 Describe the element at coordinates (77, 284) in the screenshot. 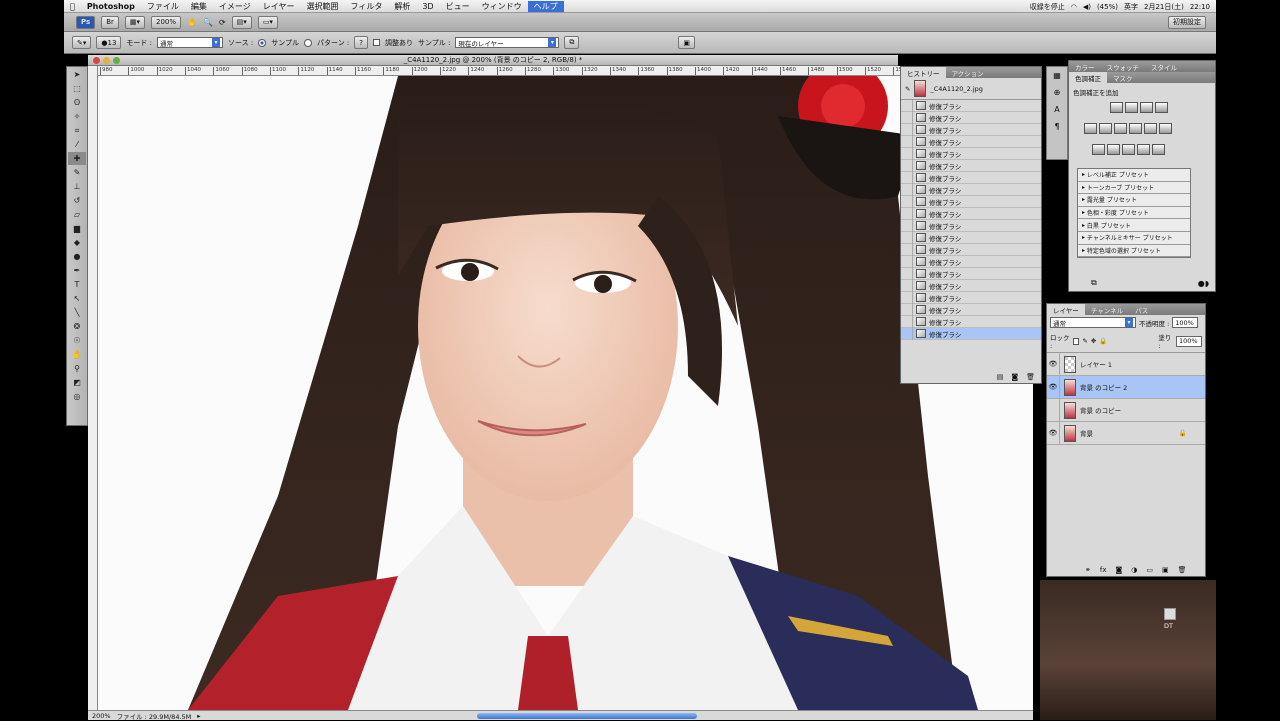

I see `type-tool-icon: T` at that location.